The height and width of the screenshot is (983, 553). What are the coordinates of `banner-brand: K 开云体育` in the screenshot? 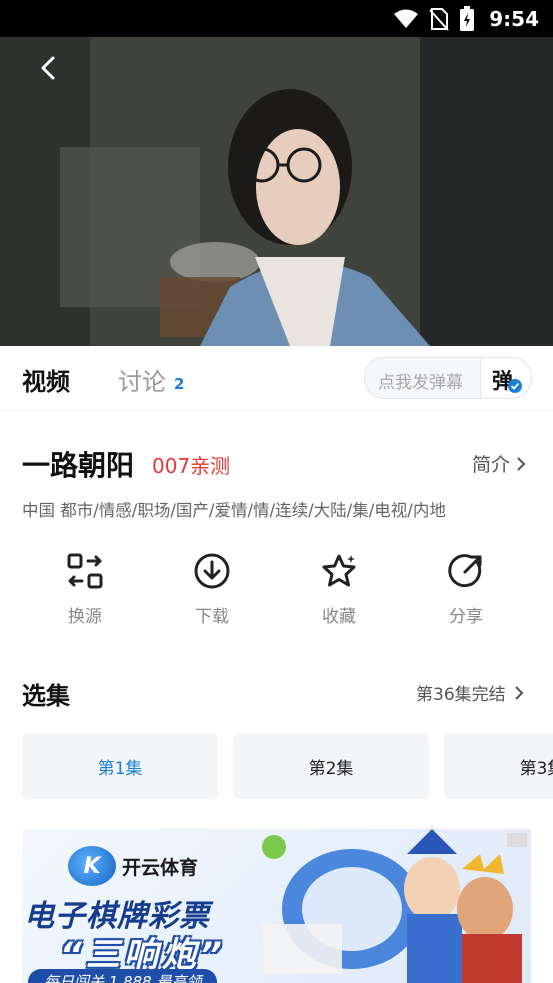 It's located at (133, 866).